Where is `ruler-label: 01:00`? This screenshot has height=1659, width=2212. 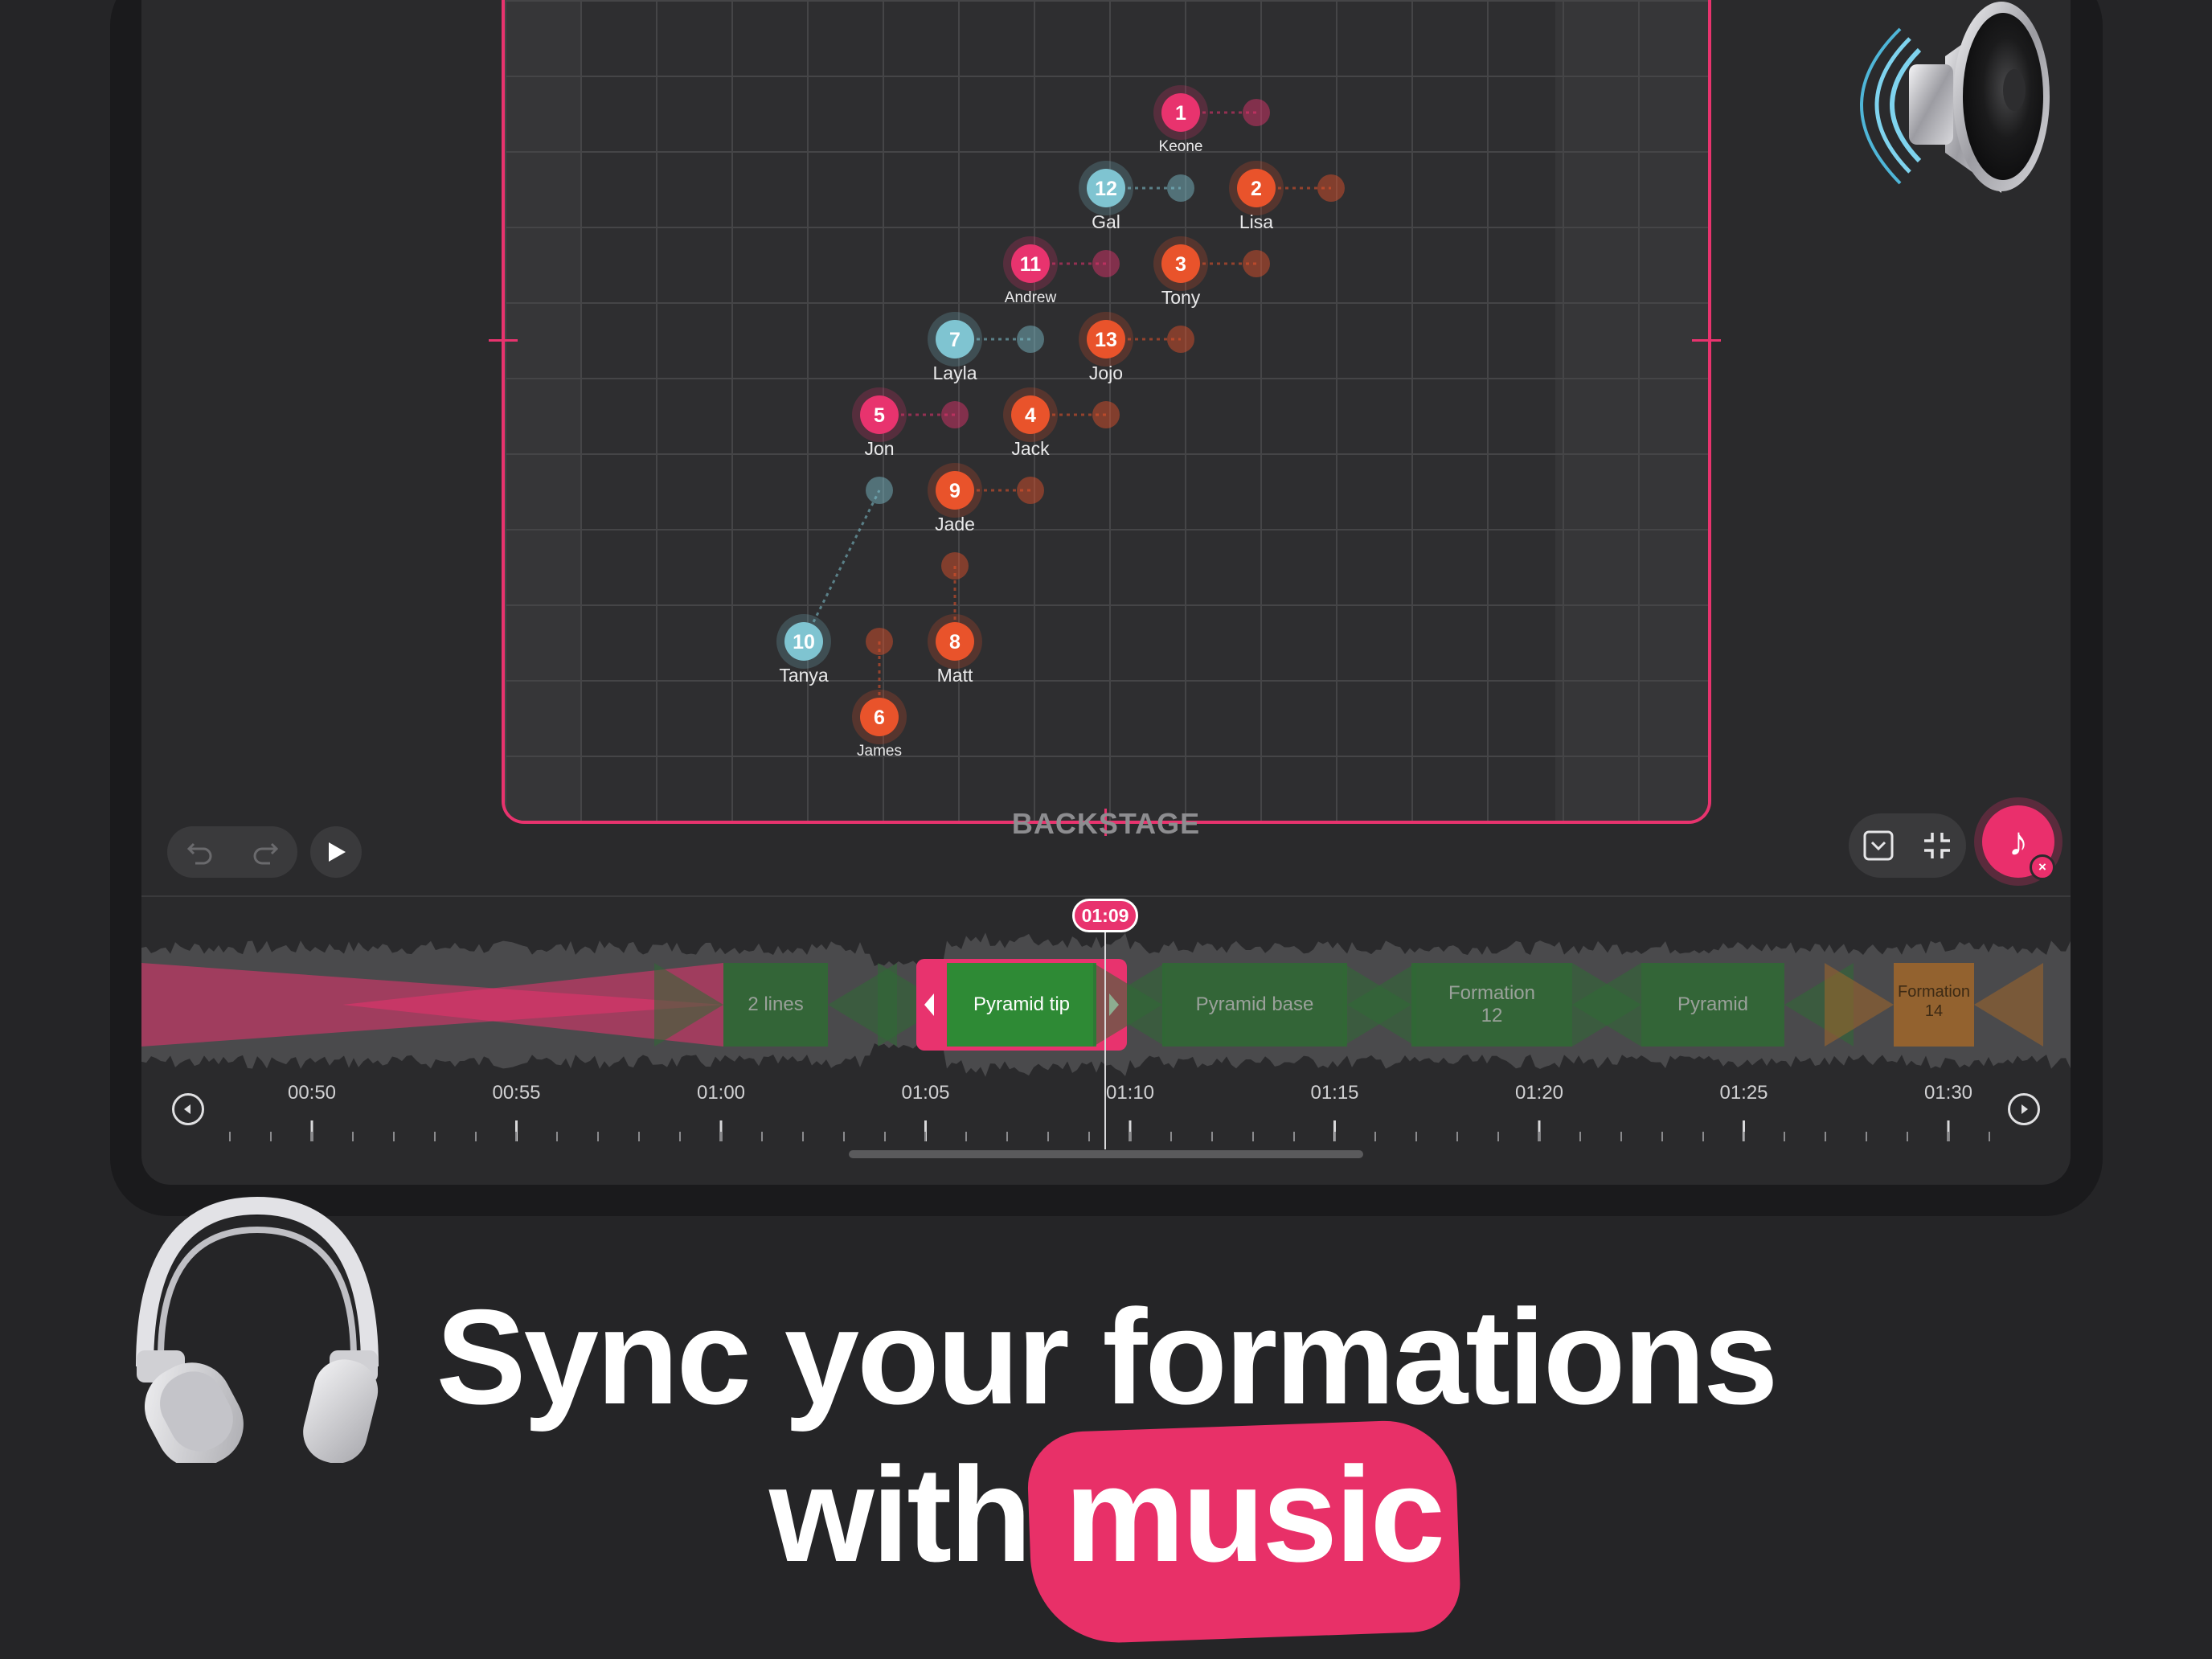
ruler-label: 01:00 is located at coordinates (721, 1093).